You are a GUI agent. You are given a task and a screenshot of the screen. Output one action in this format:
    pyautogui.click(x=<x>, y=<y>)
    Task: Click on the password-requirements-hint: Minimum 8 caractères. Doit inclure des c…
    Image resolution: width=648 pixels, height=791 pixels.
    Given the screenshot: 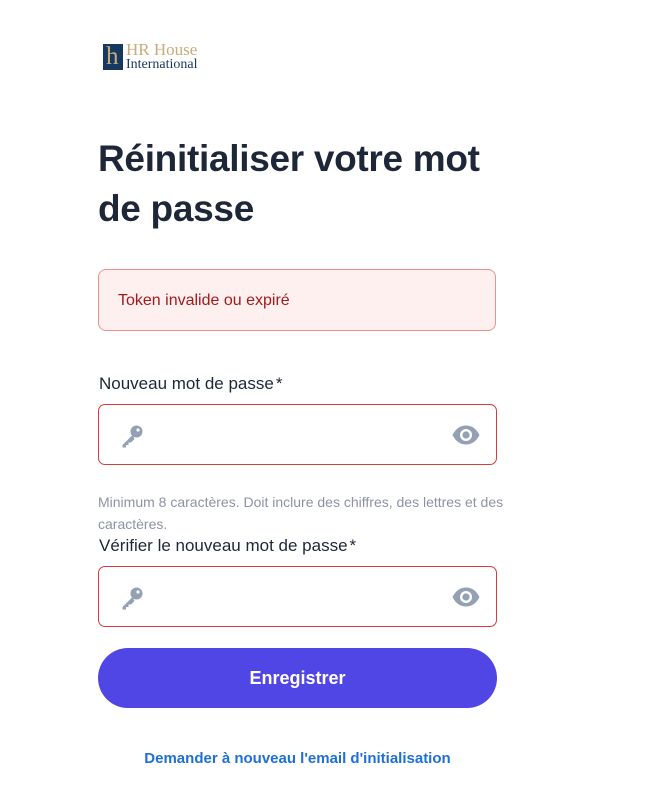 What is the action you would take?
    pyautogui.click(x=301, y=513)
    